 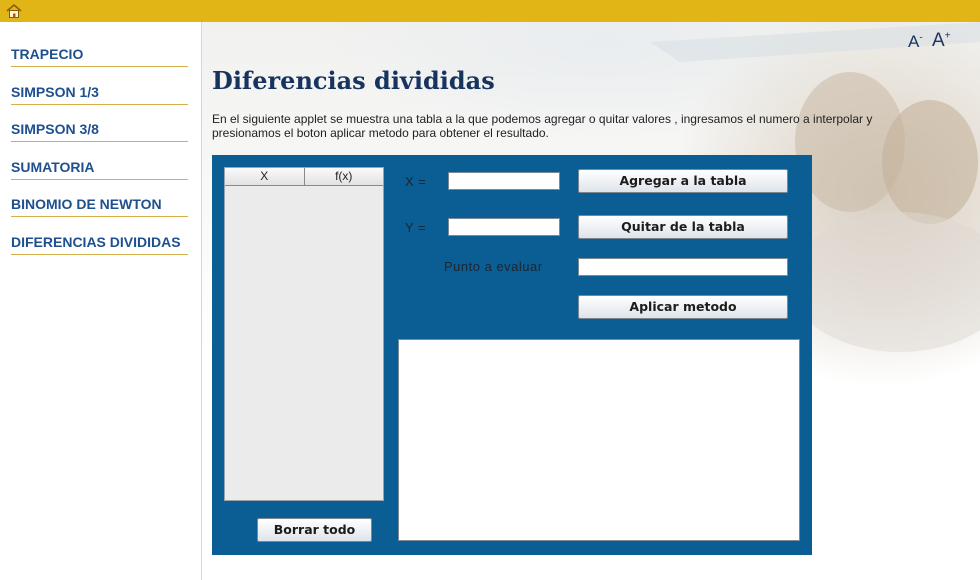 I want to click on sidebar-item-simpson-3-8: SIMPSON 3/8, so click(x=99, y=131).